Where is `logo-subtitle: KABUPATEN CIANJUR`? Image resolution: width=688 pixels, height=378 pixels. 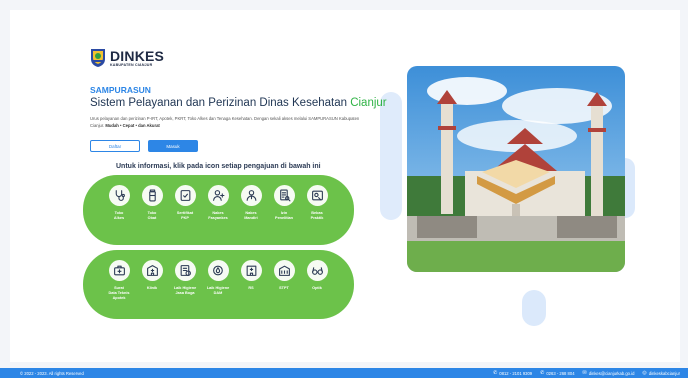 logo-subtitle: KABUPATEN CIANJUR is located at coordinates (131, 64).